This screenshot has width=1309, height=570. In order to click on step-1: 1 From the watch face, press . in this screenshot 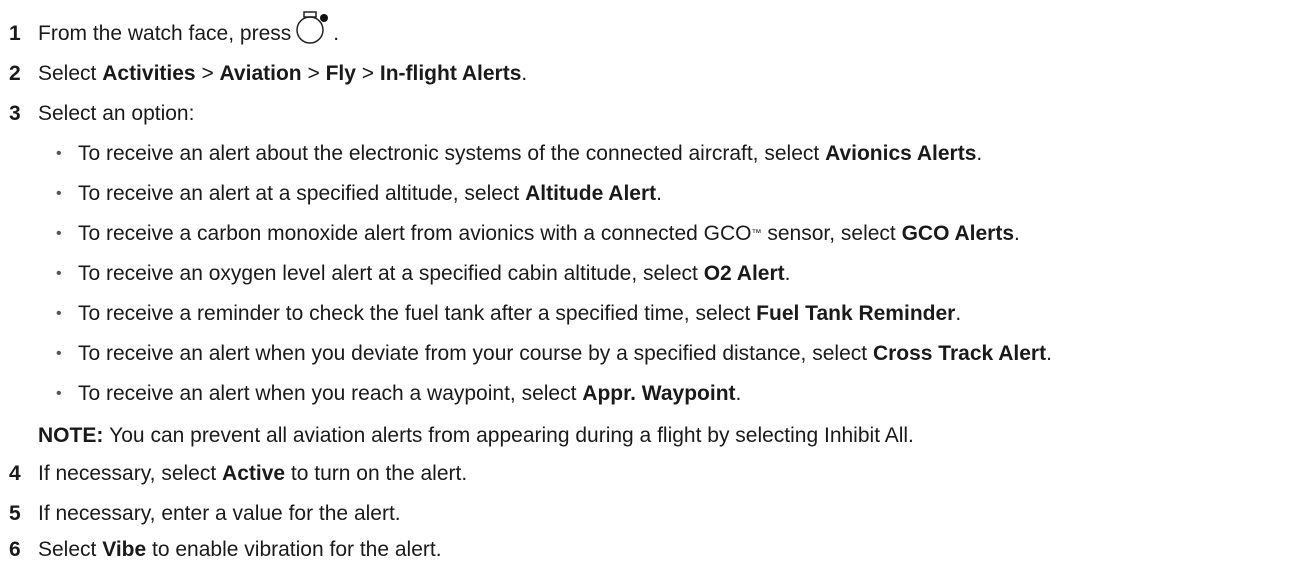, I will do `click(170, 30)`.